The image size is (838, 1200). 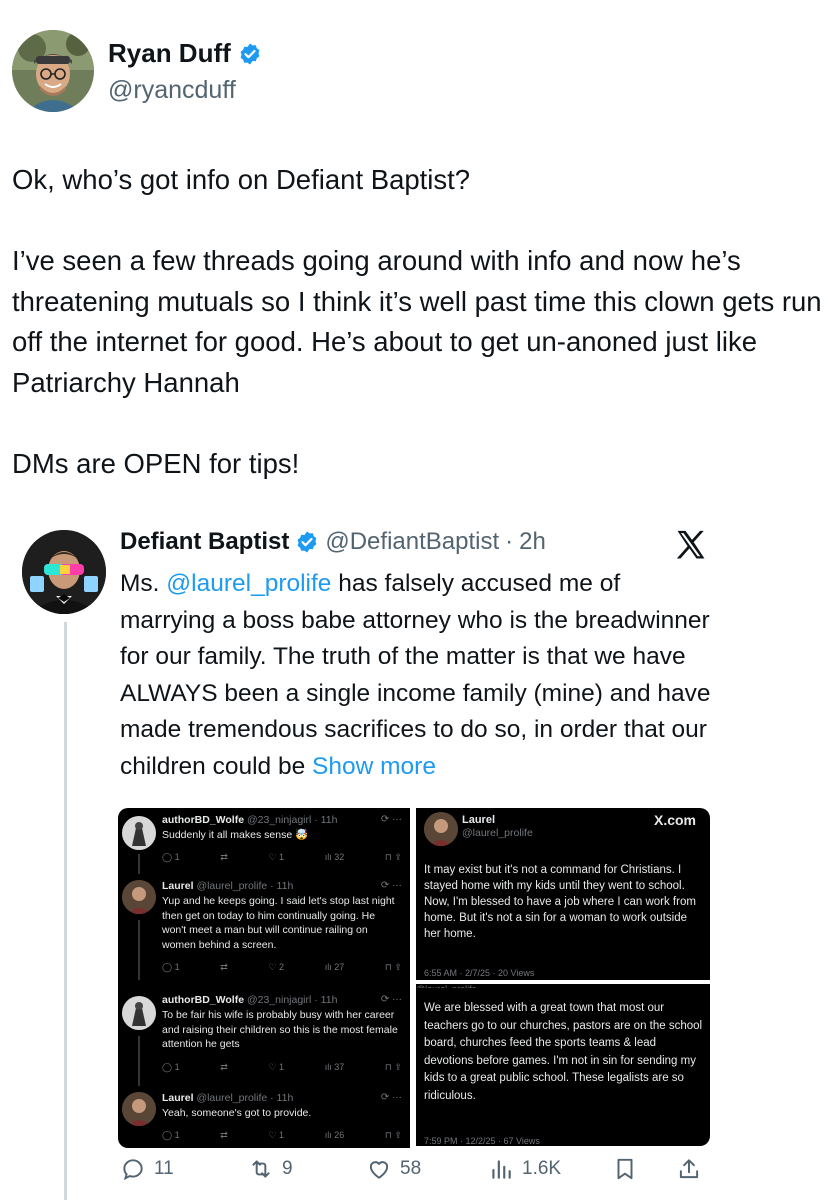 What do you see at coordinates (164, 1168) in the screenshot?
I see `reply-count: 11` at bounding box center [164, 1168].